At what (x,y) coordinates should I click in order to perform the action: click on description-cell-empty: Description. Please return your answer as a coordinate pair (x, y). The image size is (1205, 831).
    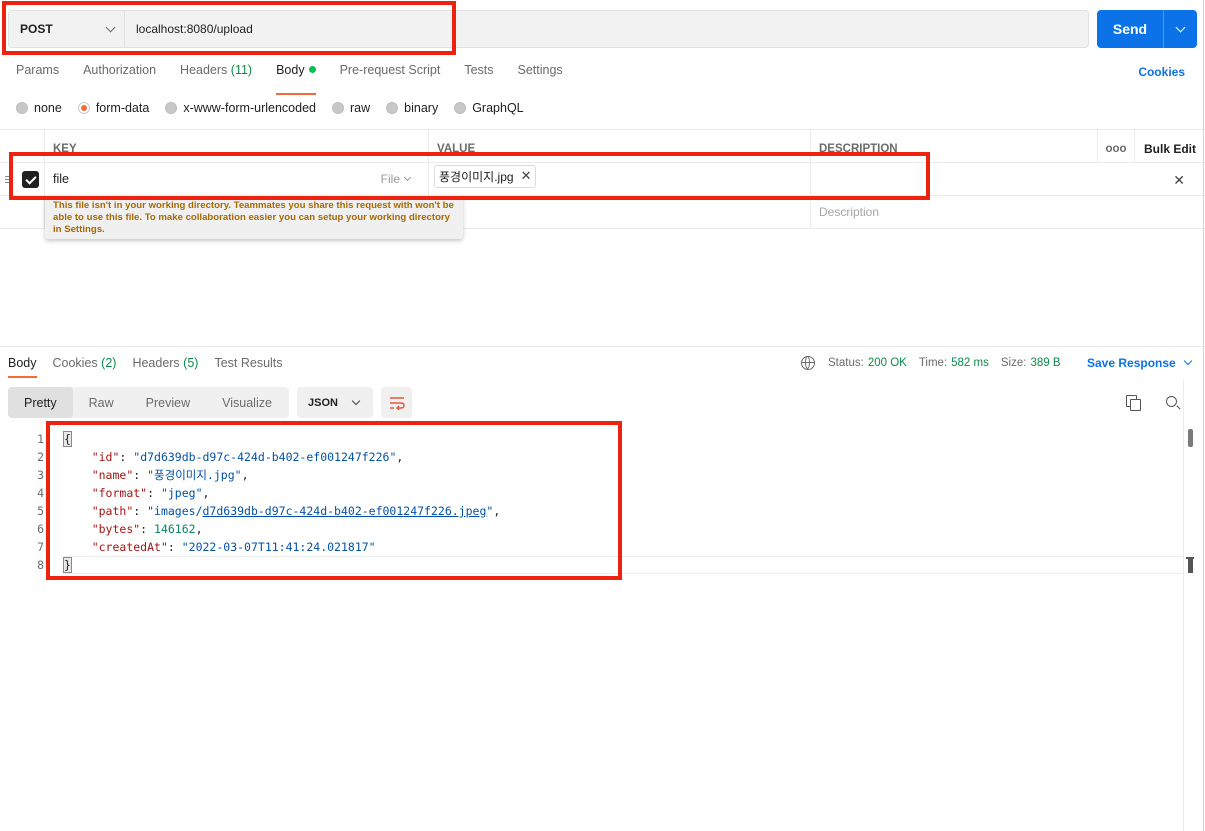
    Looking at the image, I should click on (953, 212).